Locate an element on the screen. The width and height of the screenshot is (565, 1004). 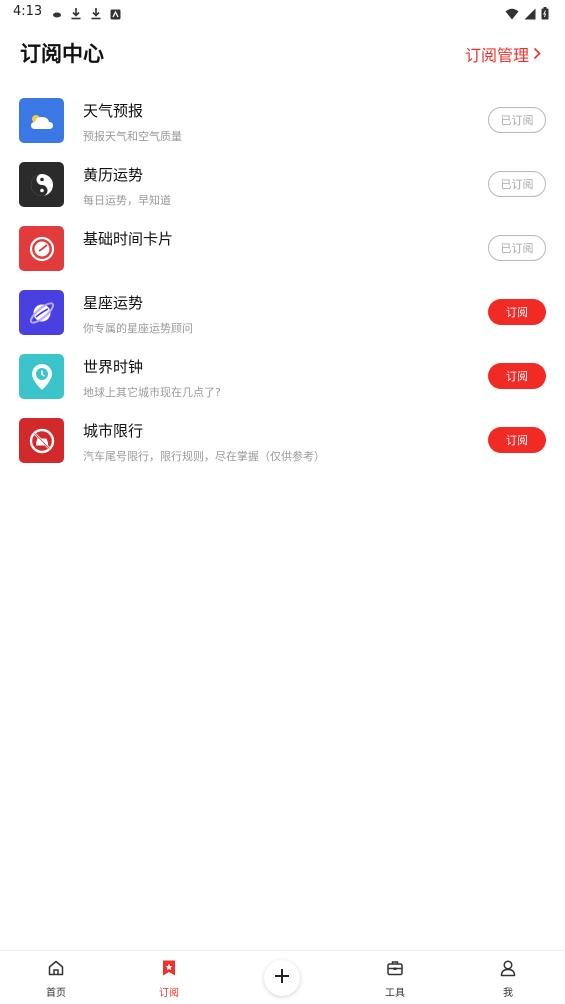
list-item: 城市限行 汽车尾号限行，限行规则，尽在掌握（仅供参考） 订阅 is located at coordinates (282, 440).